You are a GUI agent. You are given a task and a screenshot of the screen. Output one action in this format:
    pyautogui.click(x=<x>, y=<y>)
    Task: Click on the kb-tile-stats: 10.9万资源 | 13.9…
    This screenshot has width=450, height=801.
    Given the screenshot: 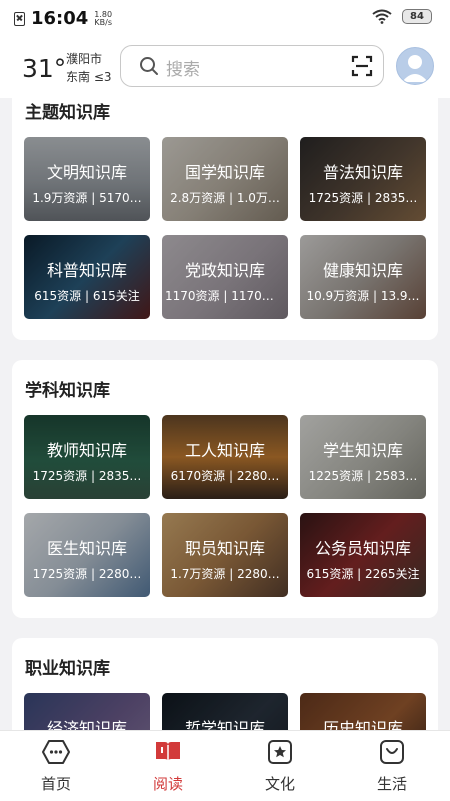 What is the action you would take?
    pyautogui.click(x=363, y=296)
    